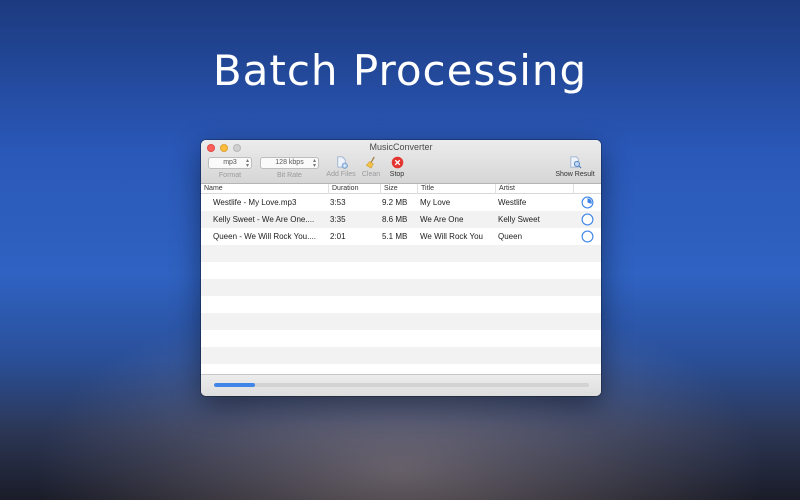 This screenshot has height=500, width=800. I want to click on format-label: Format, so click(230, 175).